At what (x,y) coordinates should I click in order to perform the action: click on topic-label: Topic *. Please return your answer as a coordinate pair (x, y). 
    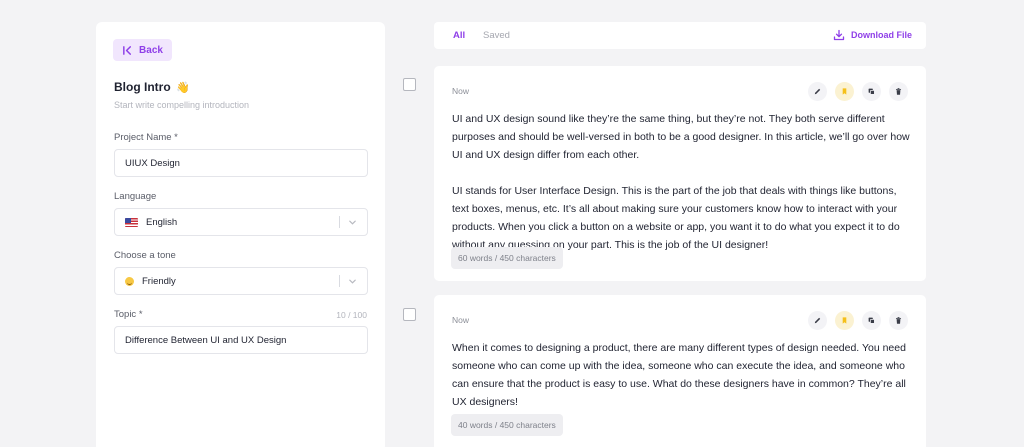
    Looking at the image, I should click on (128, 314).